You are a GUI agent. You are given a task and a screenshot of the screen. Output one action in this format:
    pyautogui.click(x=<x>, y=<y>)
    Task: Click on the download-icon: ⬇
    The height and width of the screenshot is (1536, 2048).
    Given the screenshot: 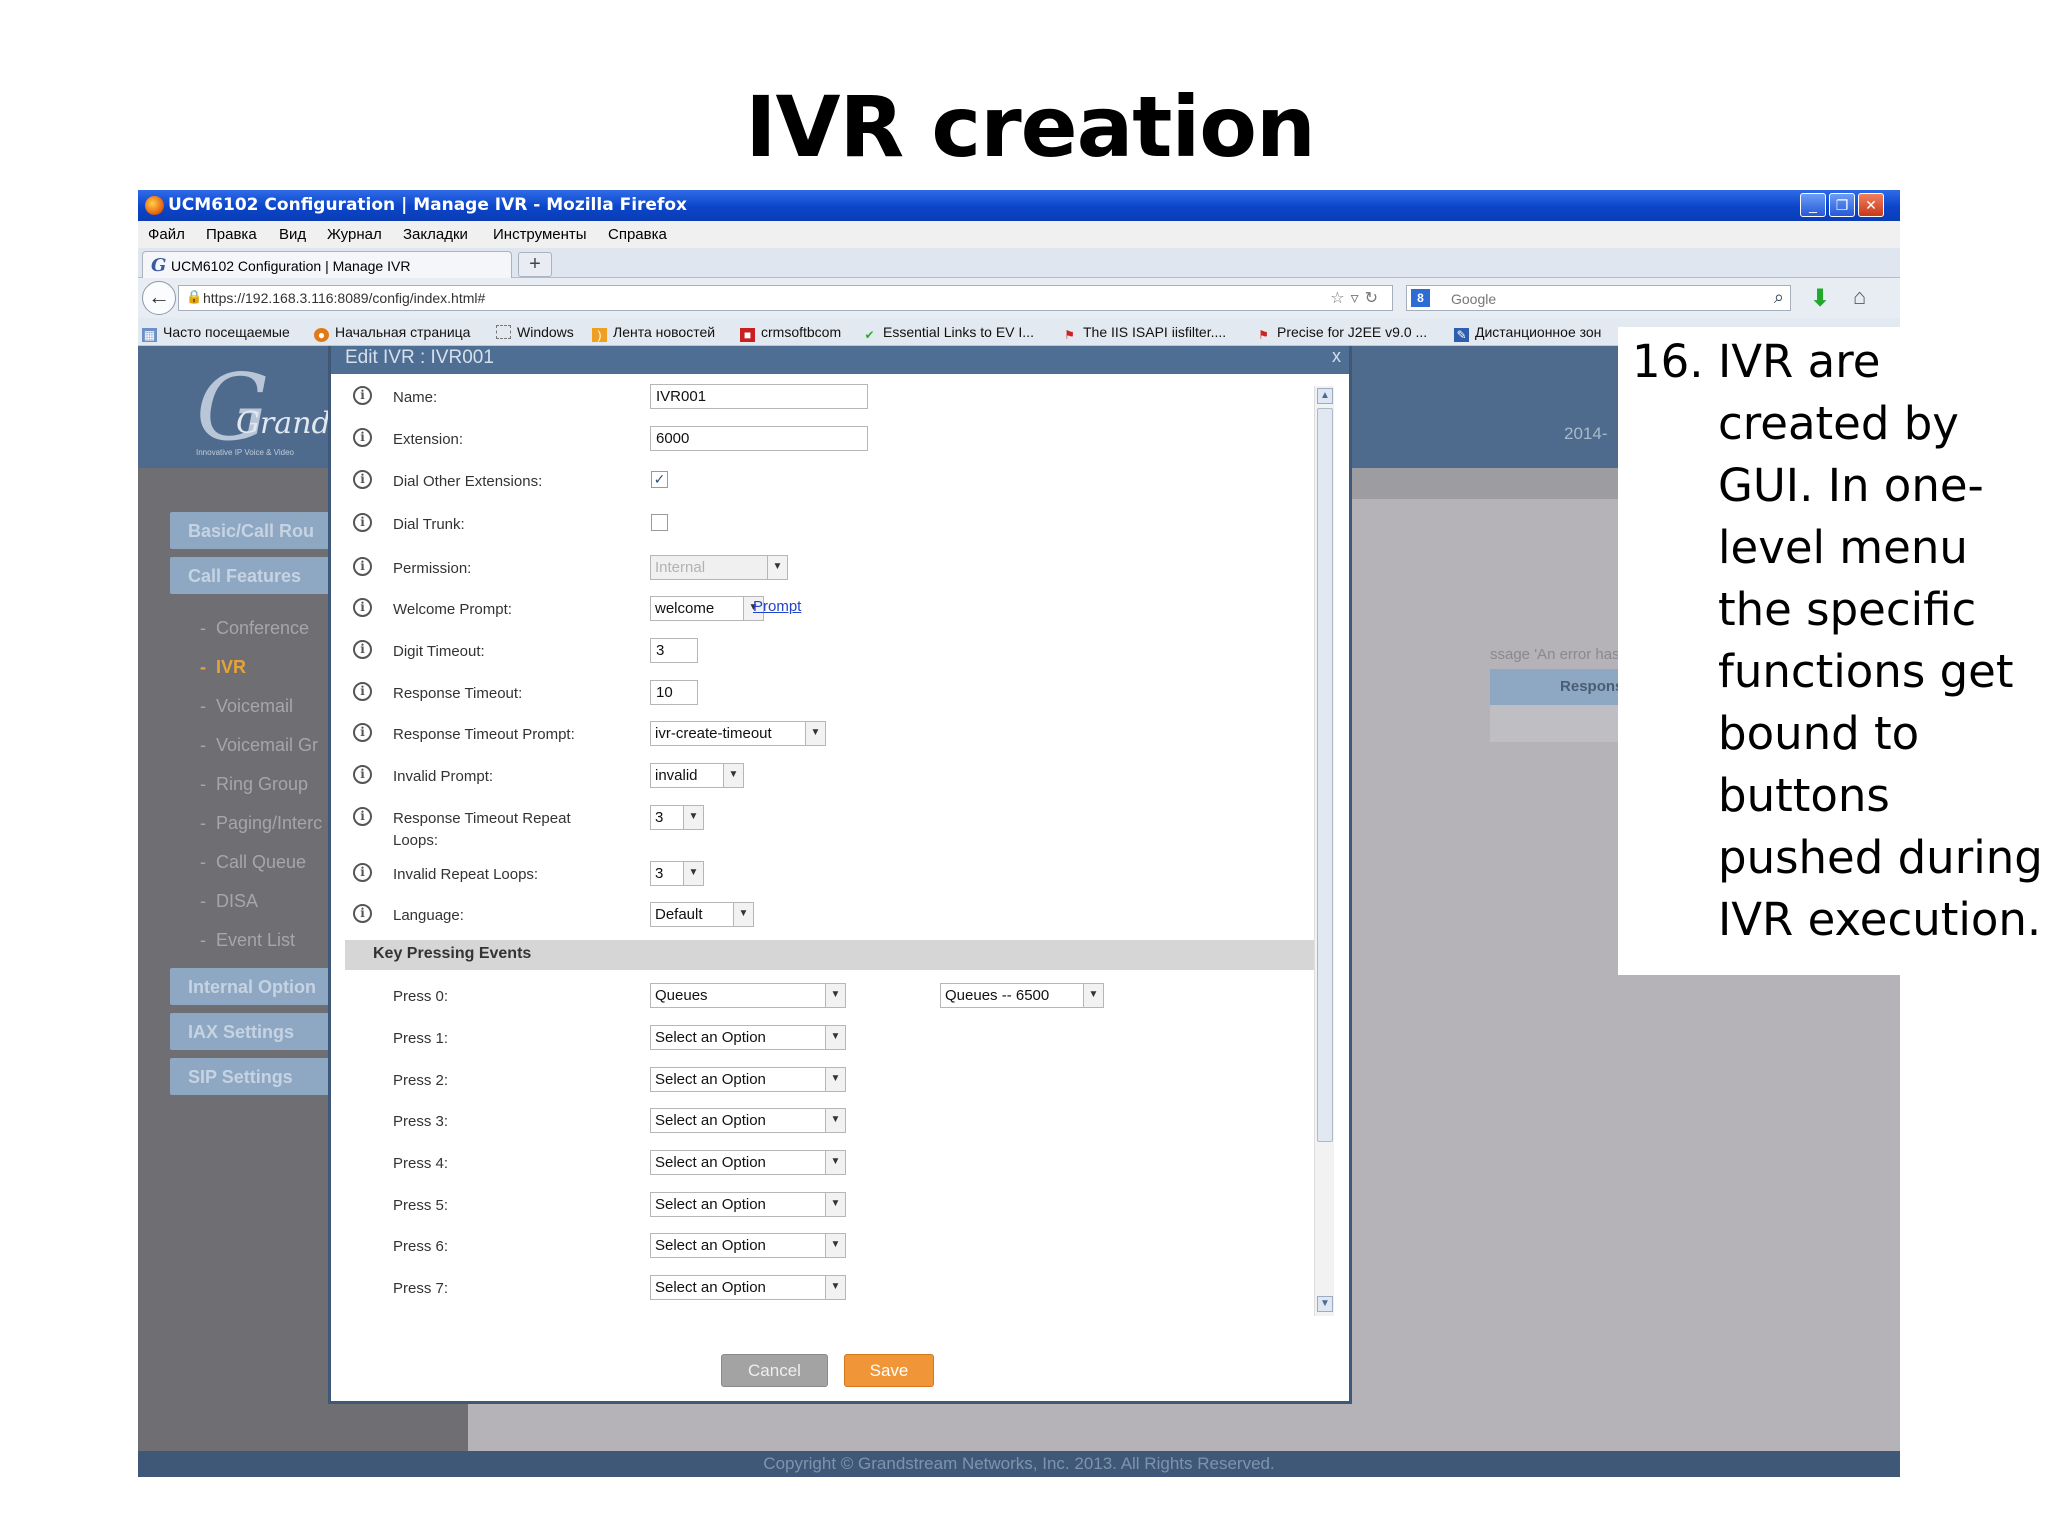 What is the action you would take?
    pyautogui.click(x=1820, y=298)
    